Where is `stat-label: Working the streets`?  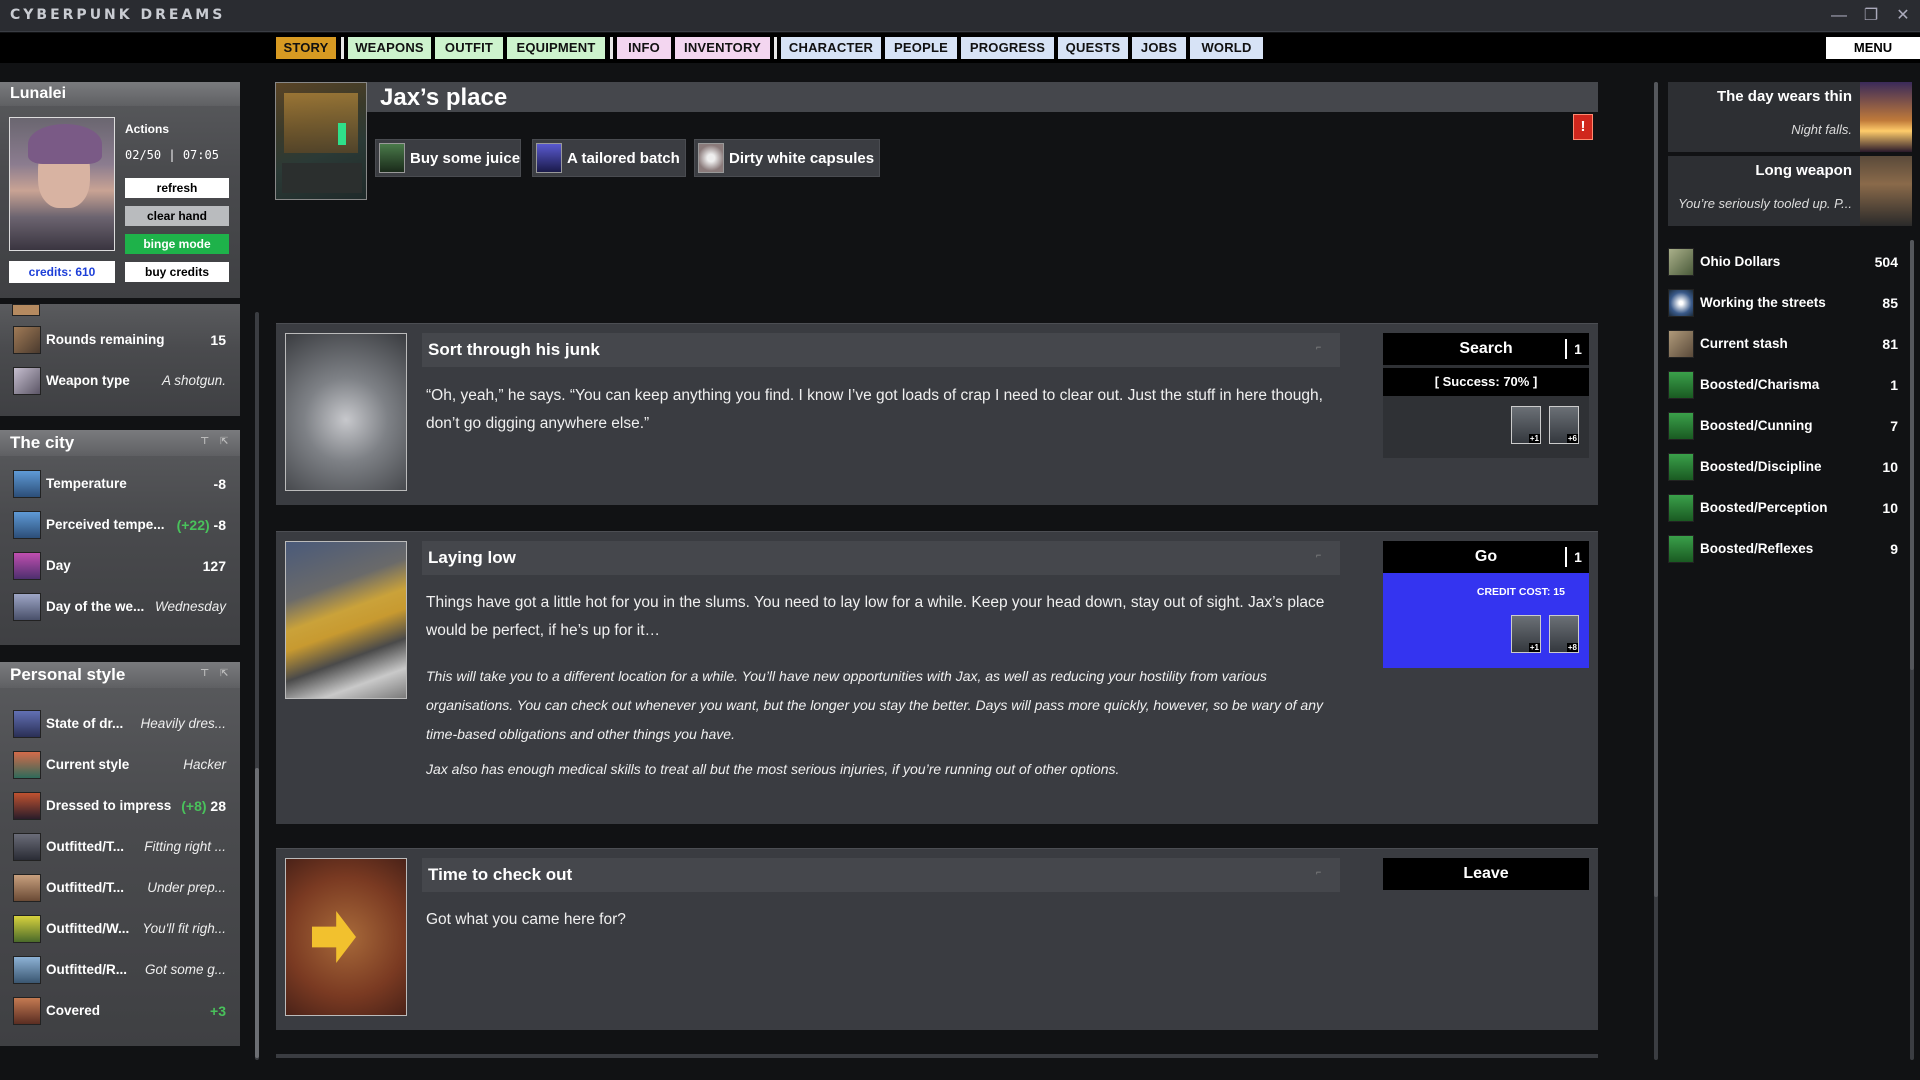 stat-label: Working the streets is located at coordinates (1763, 302).